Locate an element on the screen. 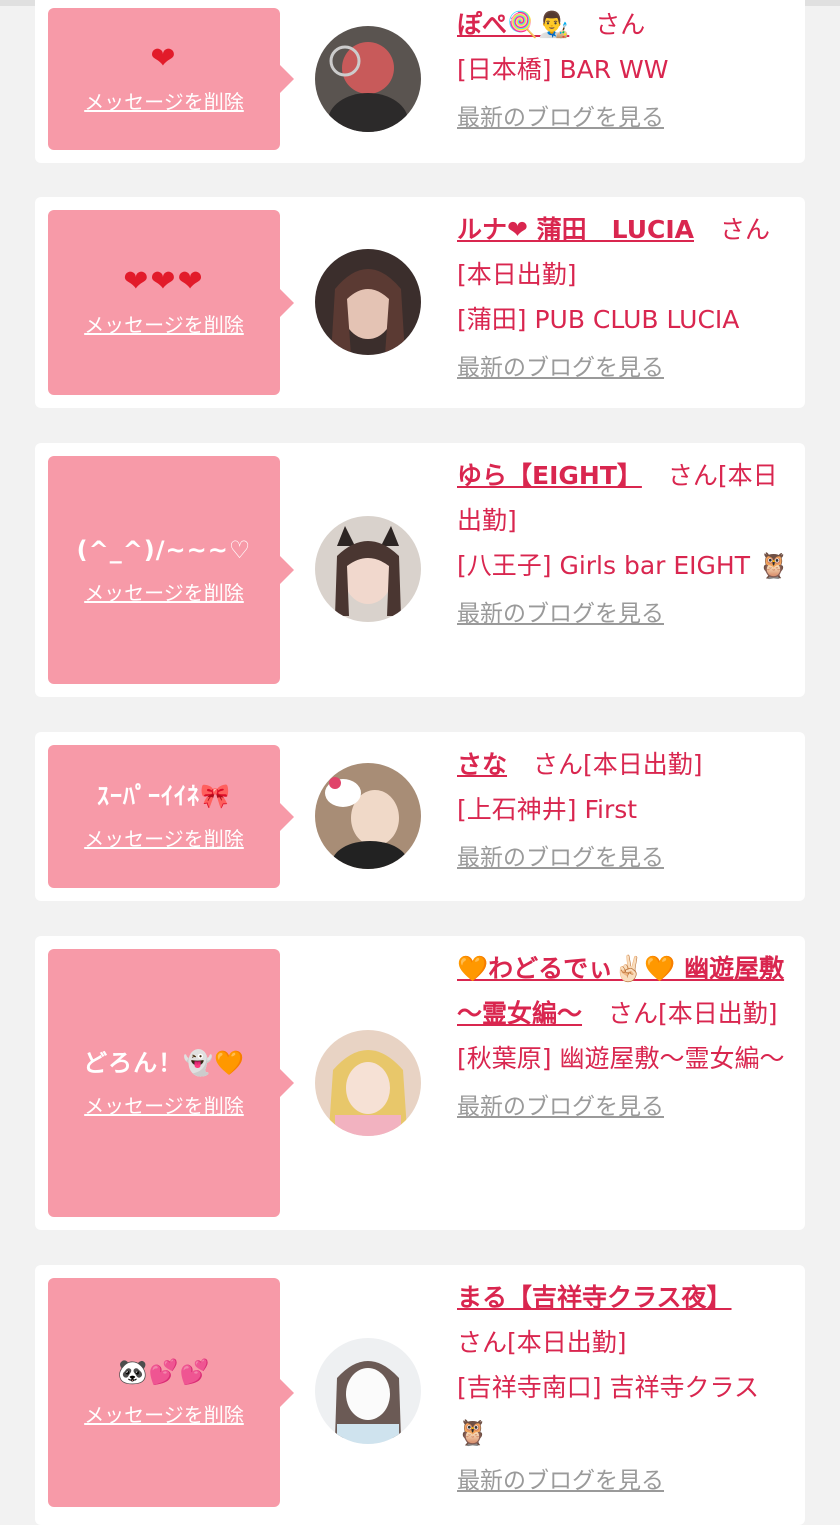 The width and height of the screenshot is (840, 1525). message-text: (^_^)/~~~♡ is located at coordinates (164, 549).